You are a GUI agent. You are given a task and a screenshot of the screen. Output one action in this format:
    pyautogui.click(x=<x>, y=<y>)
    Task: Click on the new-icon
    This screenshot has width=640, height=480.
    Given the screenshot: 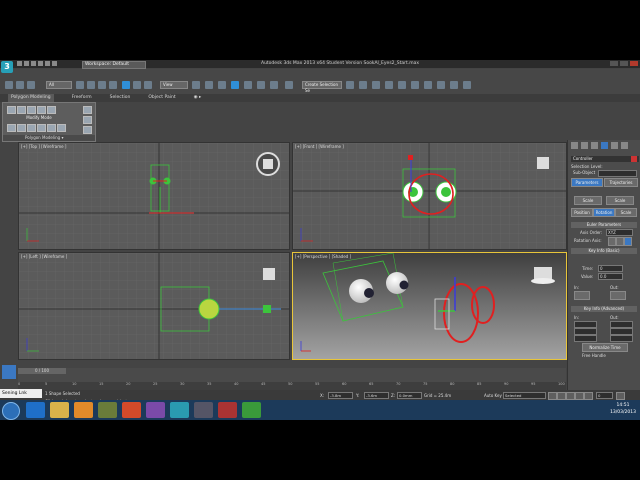 What is the action you would take?
    pyautogui.click(x=19, y=63)
    